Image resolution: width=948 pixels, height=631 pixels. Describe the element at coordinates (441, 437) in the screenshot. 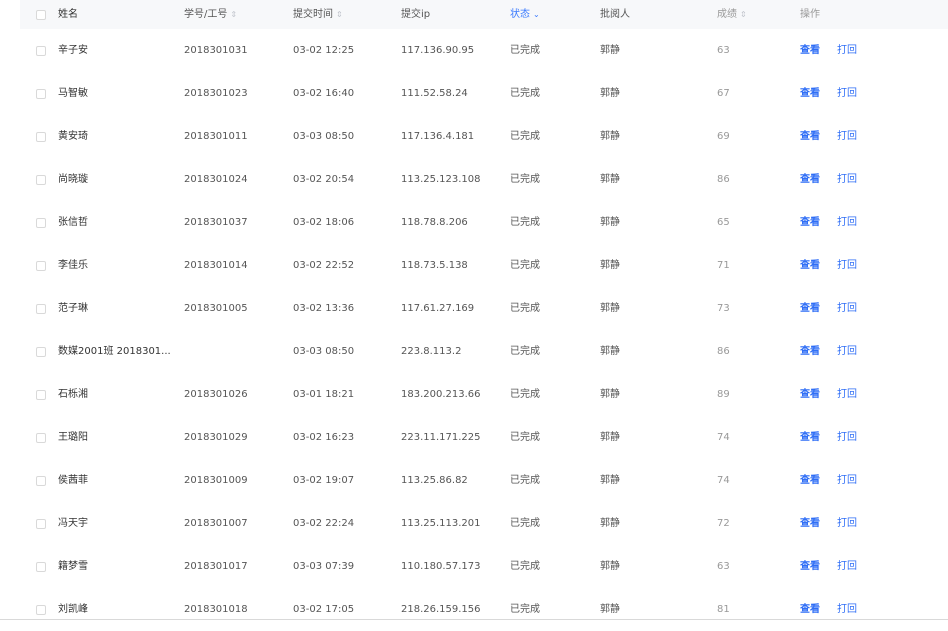

I see `submit-ip: 223.11.171.225` at that location.